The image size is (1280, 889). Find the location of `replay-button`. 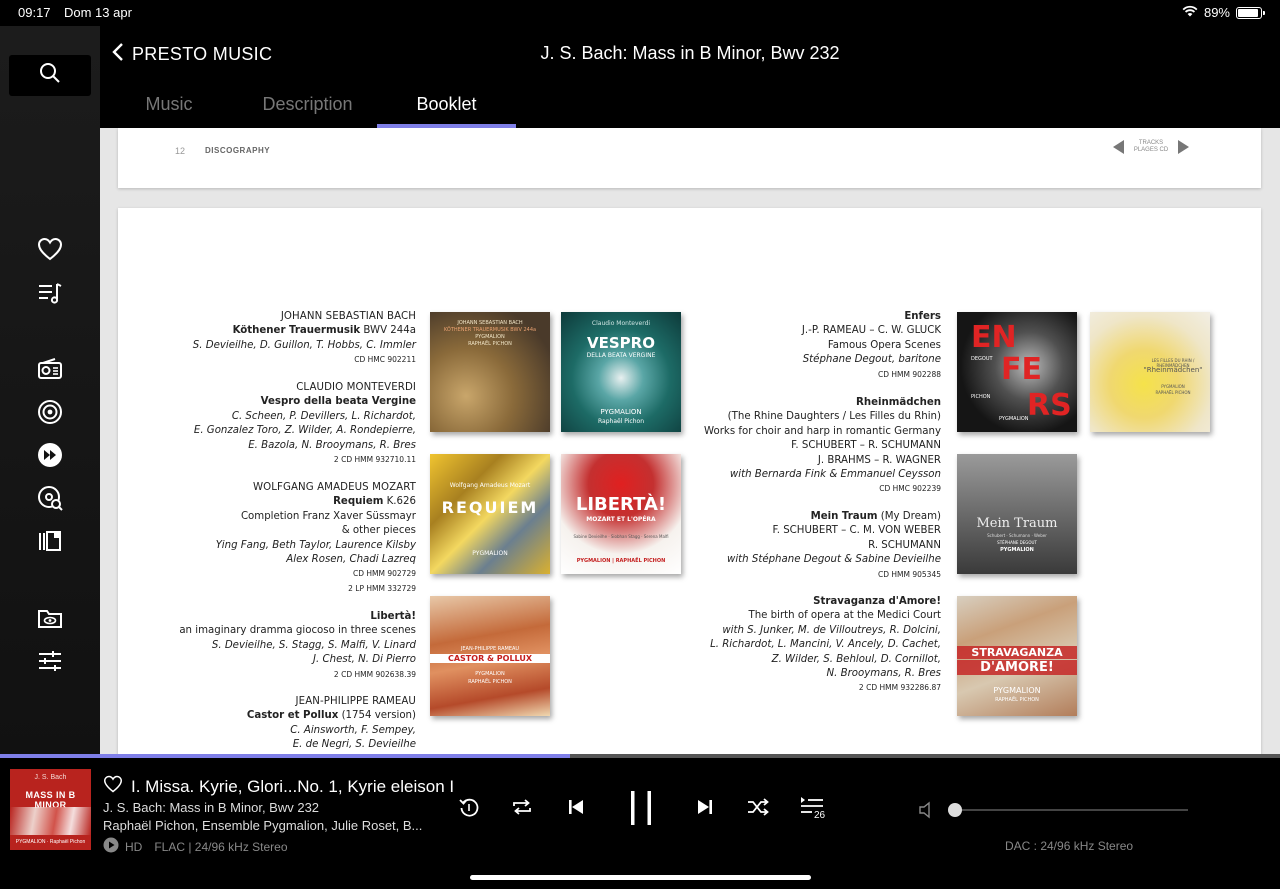

replay-button is located at coordinates (469, 809).